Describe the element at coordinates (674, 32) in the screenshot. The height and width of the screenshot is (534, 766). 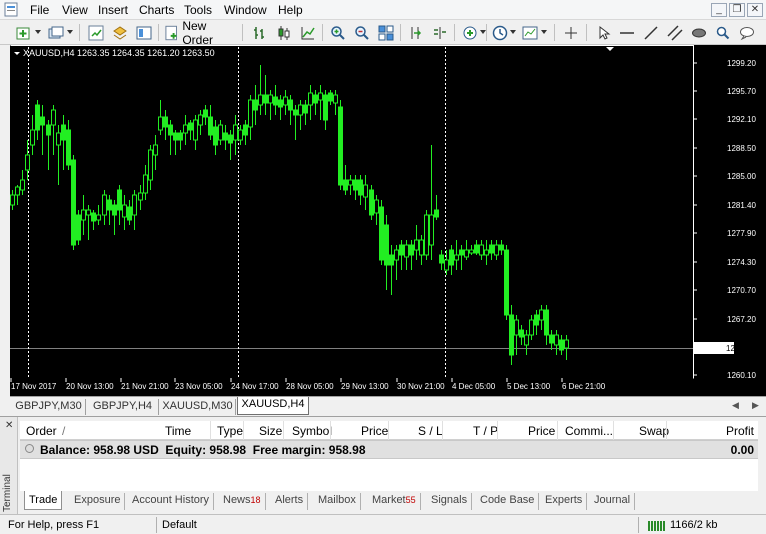
I see `equidistant-channel-icon` at that location.